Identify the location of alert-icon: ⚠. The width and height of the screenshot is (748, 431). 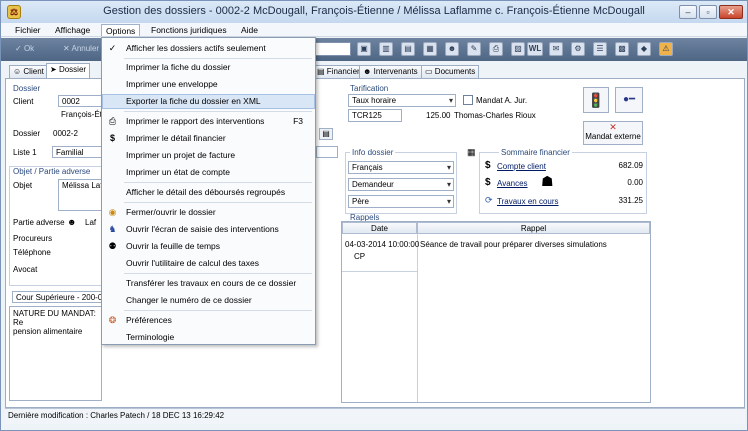
(666, 49).